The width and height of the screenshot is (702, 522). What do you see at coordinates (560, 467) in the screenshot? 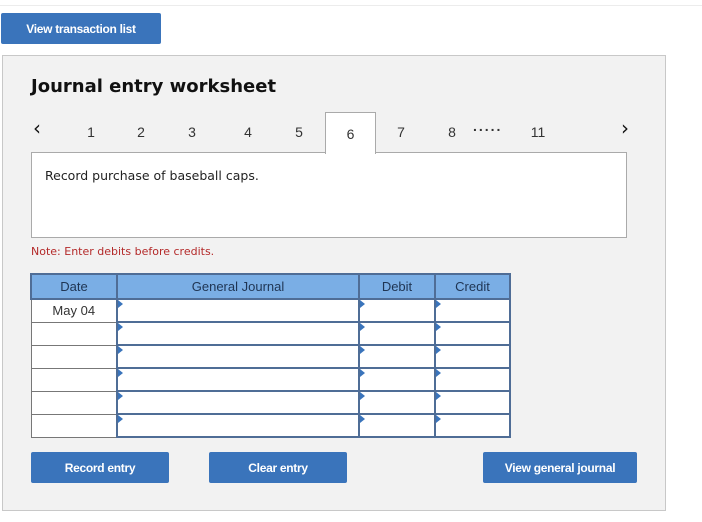
I see `view-general-journal-button: View general journal` at bounding box center [560, 467].